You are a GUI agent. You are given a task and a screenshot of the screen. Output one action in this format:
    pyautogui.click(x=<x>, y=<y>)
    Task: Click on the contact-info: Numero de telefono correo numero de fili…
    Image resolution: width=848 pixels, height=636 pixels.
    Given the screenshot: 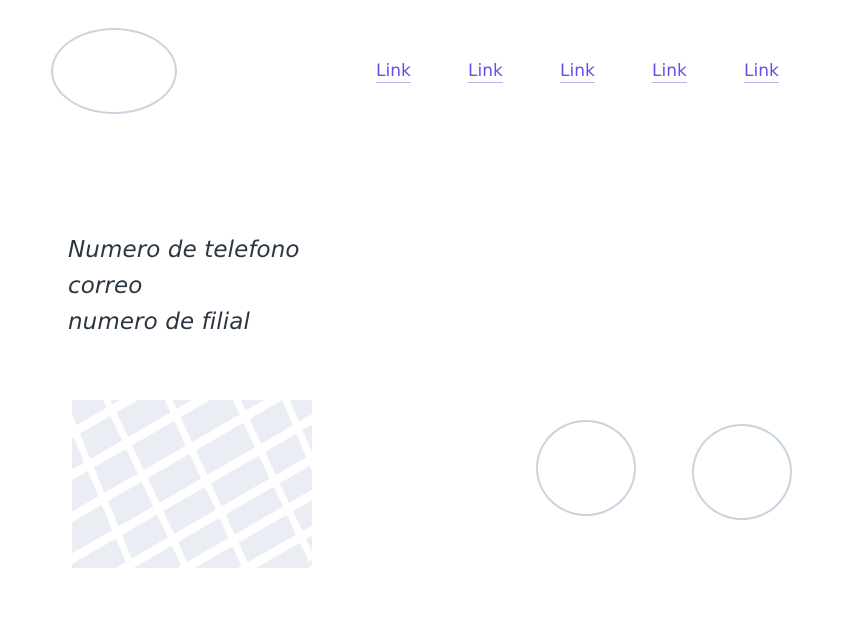 What is the action you would take?
    pyautogui.click(x=184, y=286)
    